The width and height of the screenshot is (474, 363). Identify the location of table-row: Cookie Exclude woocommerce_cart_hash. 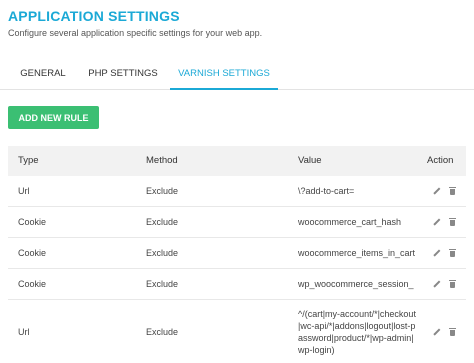
(237, 222).